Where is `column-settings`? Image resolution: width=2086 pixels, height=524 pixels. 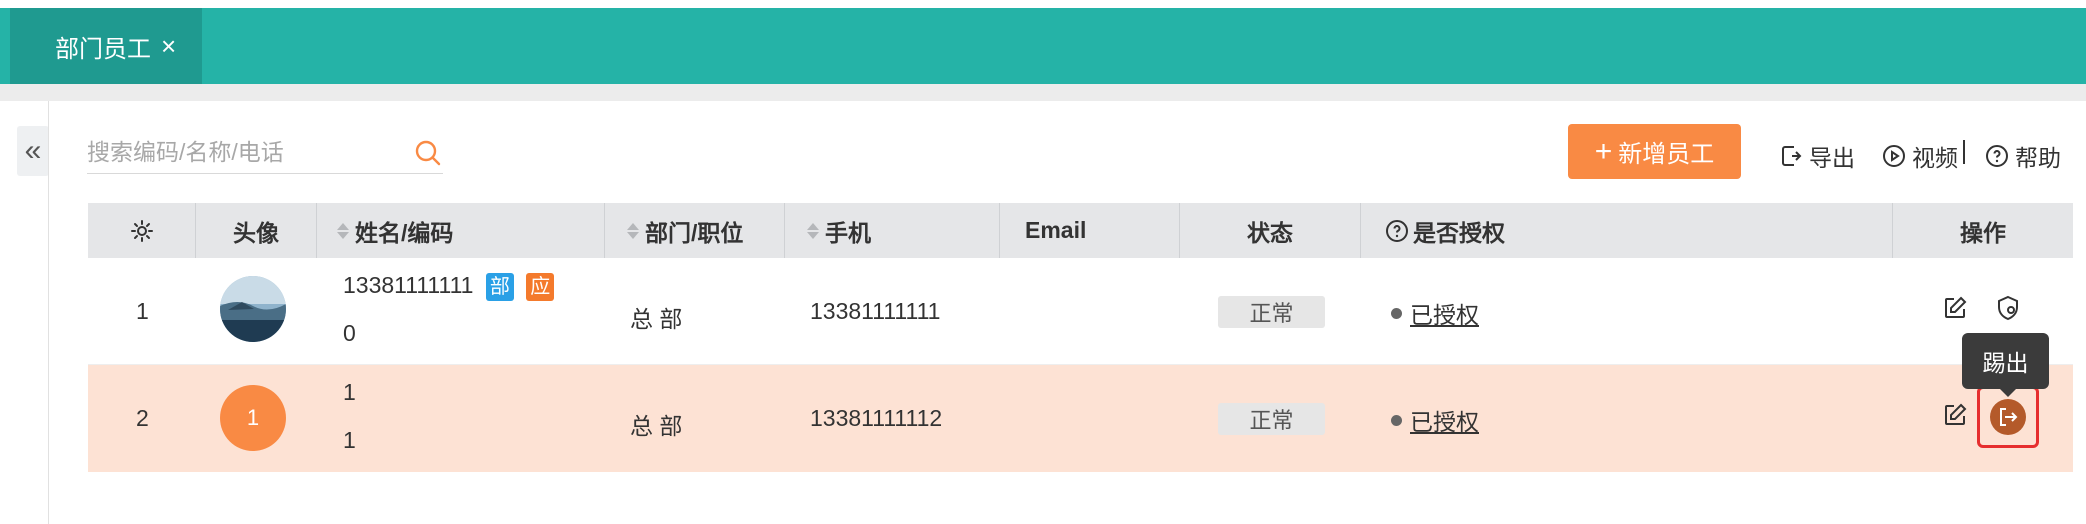
column-settings is located at coordinates (142, 230).